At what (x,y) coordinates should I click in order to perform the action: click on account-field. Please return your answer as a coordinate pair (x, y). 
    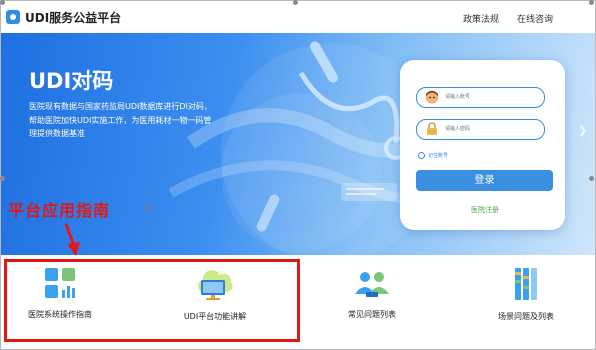
    Looking at the image, I should click on (480, 97).